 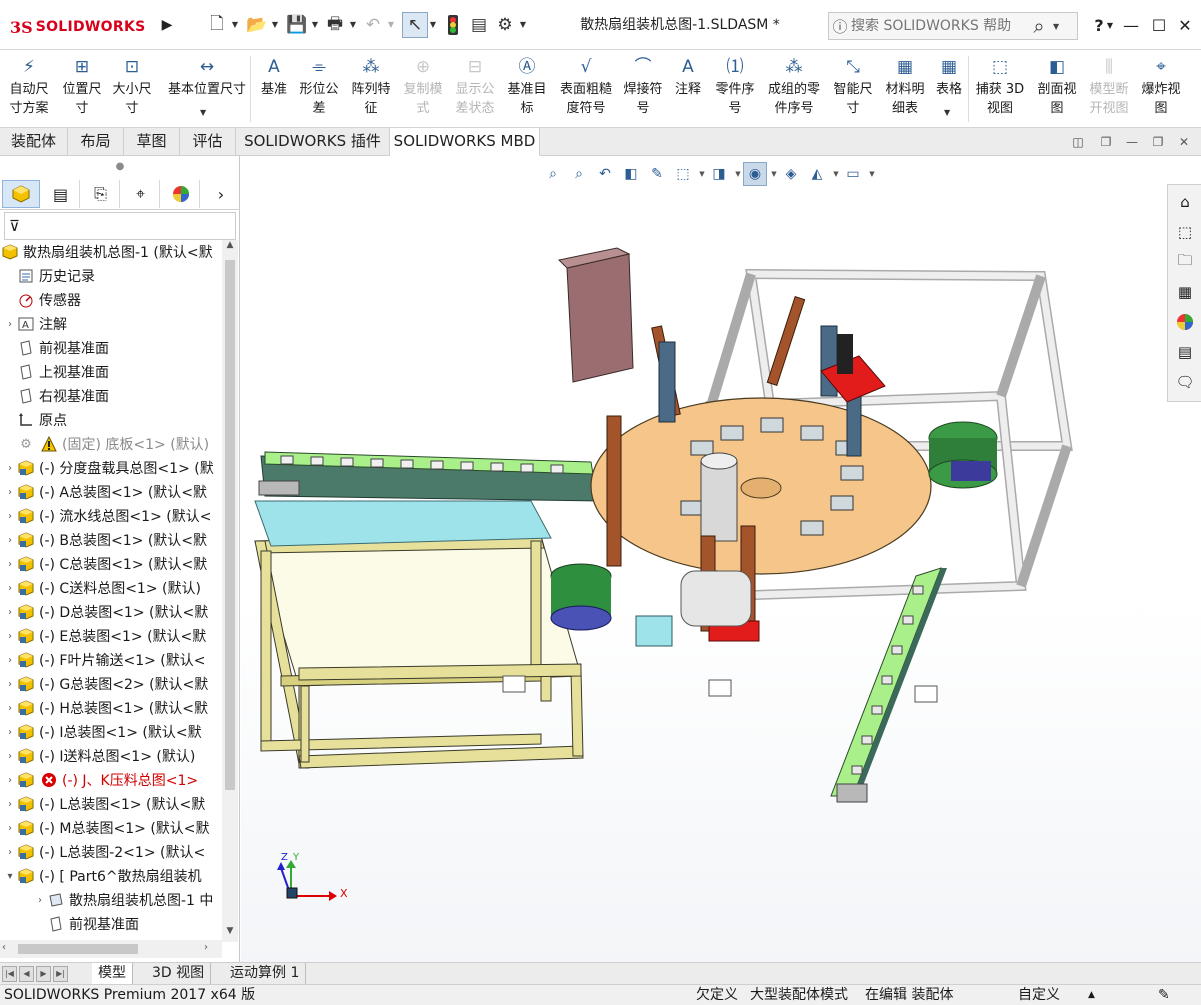 What do you see at coordinates (465, 142) in the screenshot?
I see `tab-6: SOLIDWORKS MBD` at bounding box center [465, 142].